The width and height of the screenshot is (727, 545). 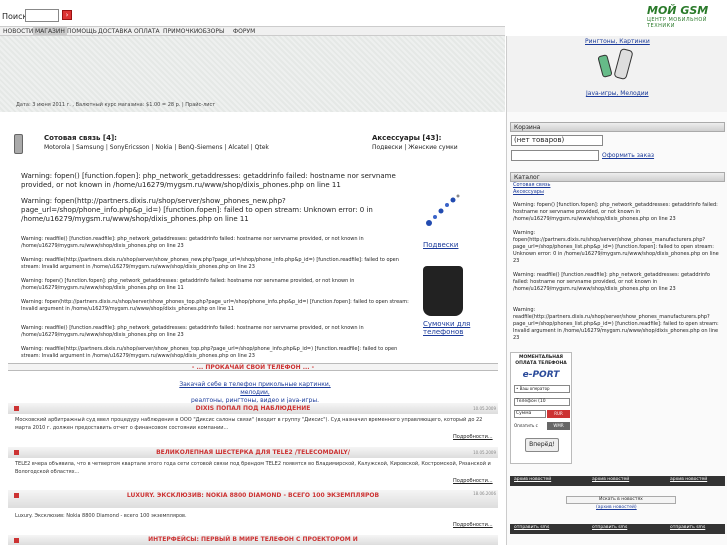 What do you see at coordinates (617, 177) in the screenshot?
I see `catalog-header: Каталог` at bounding box center [617, 177].